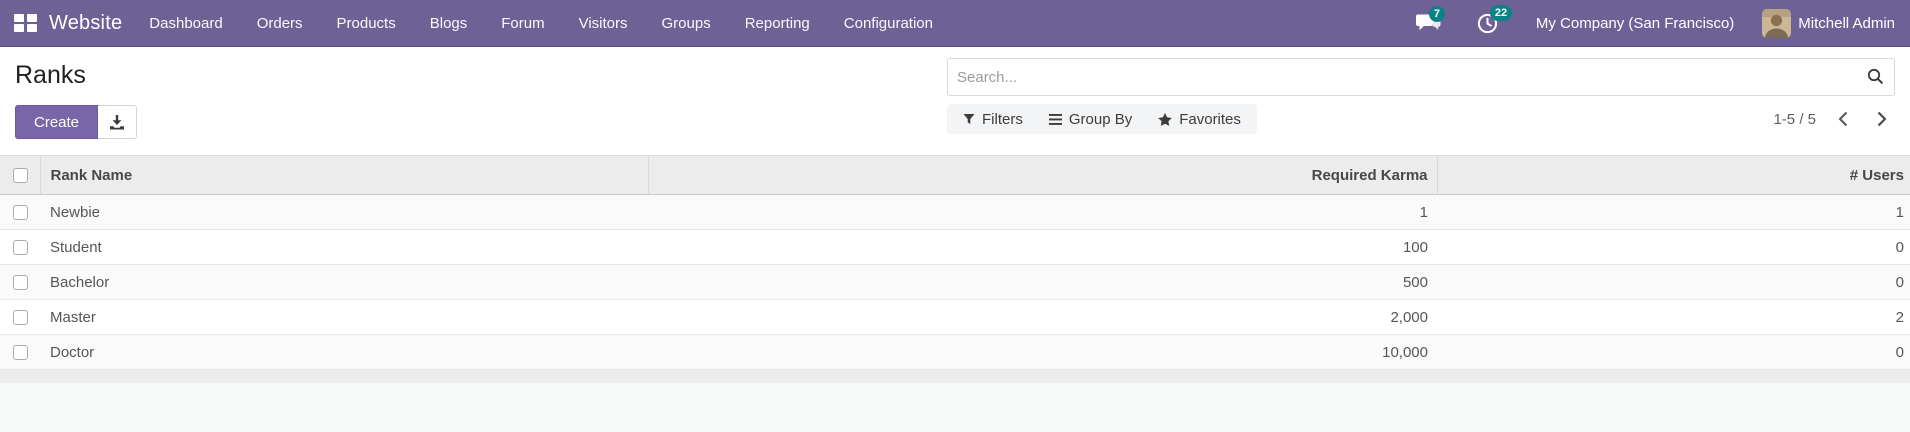  I want to click on favorites-button: Favorites, so click(1199, 119).